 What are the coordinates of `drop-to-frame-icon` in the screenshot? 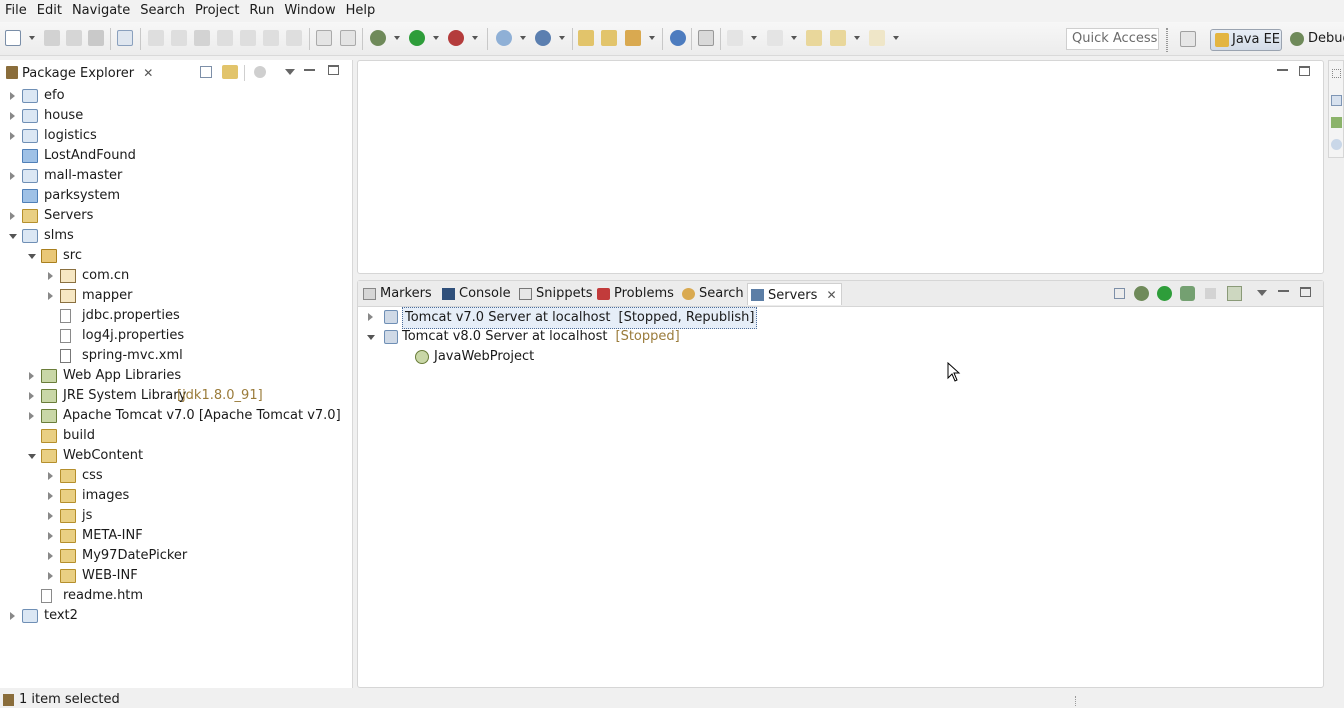 It's located at (348, 38).